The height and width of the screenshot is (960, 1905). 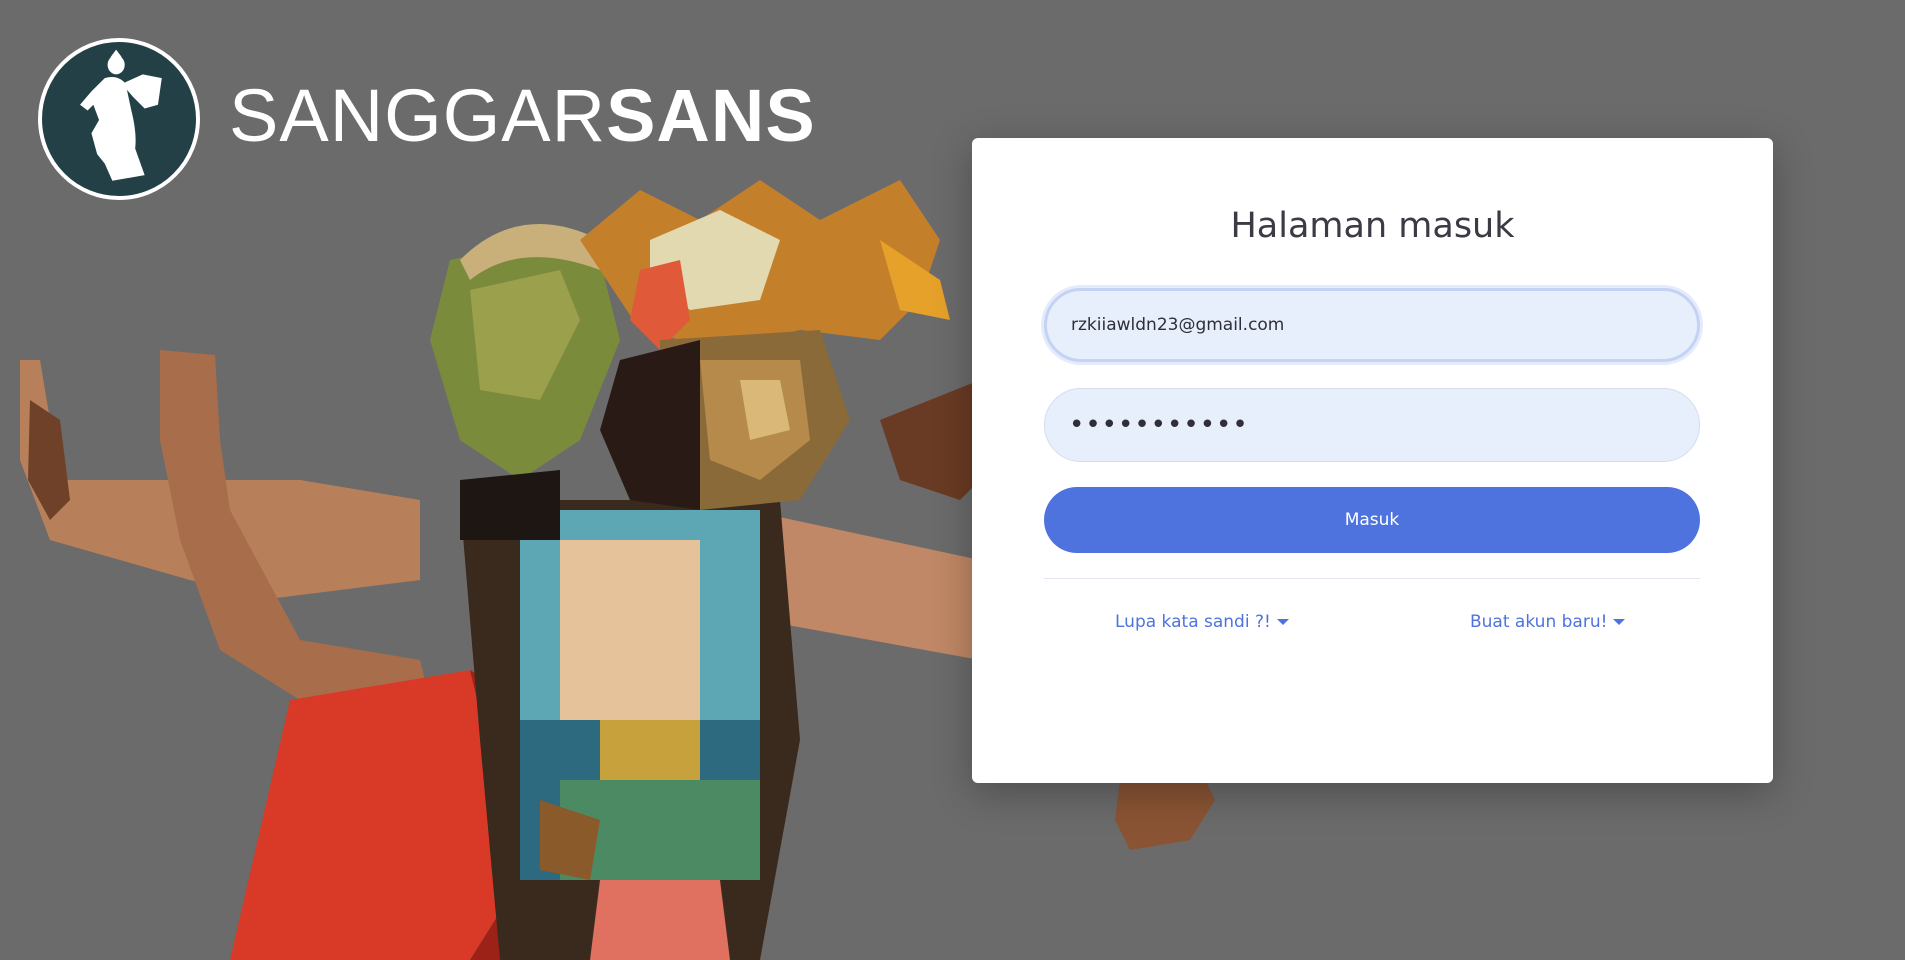 I want to click on create-account-link: Buat akun baru!, so click(x=1548, y=622).